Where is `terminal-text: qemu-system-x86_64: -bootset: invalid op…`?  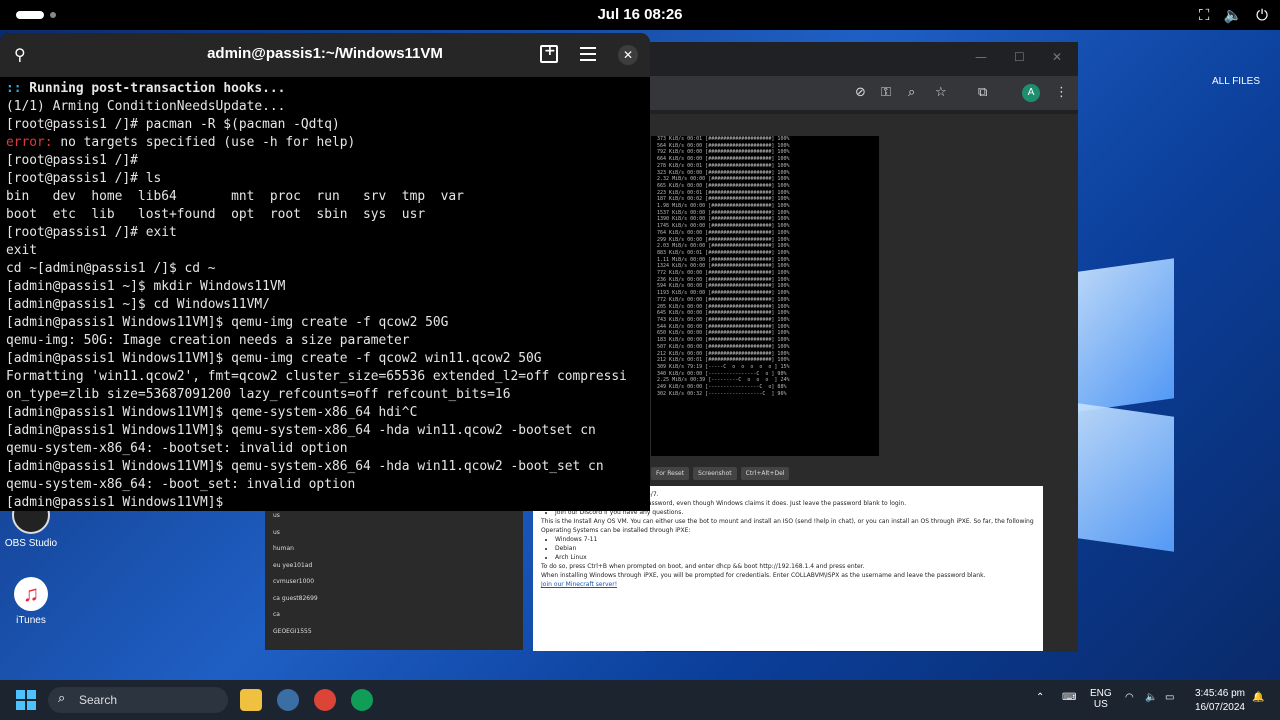
terminal-text: qemu-system-x86_64: -bootset: invalid op… is located at coordinates (177, 448).